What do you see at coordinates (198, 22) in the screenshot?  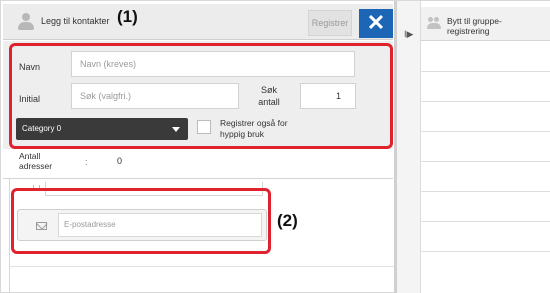 I see `dialog-header: Legg til kontakter Registrer ✕` at bounding box center [198, 22].